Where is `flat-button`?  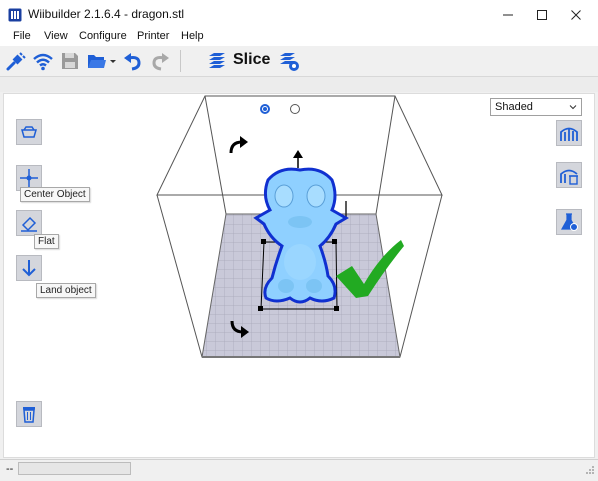
flat-button is located at coordinates (29, 223).